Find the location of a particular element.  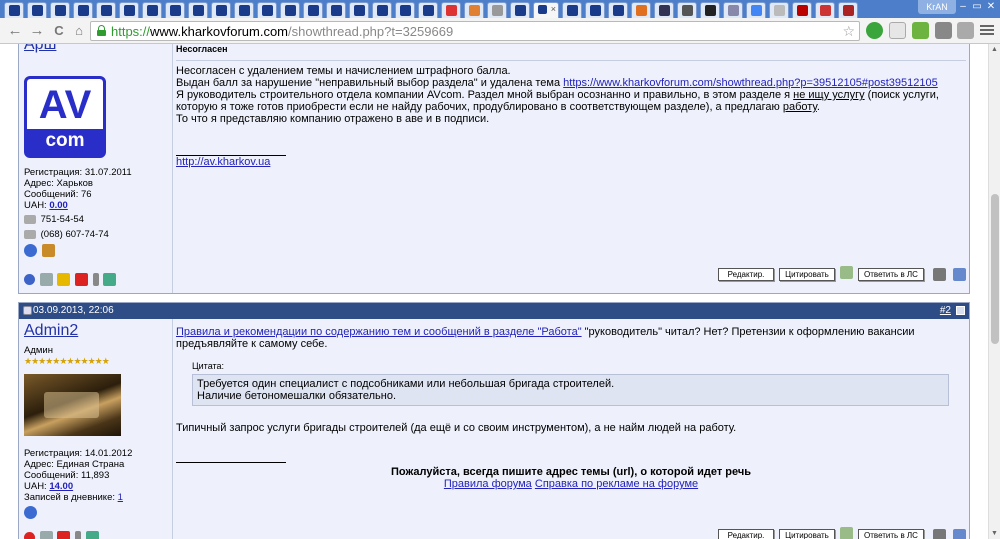

profile-badge: KrAN is located at coordinates (937, 7).